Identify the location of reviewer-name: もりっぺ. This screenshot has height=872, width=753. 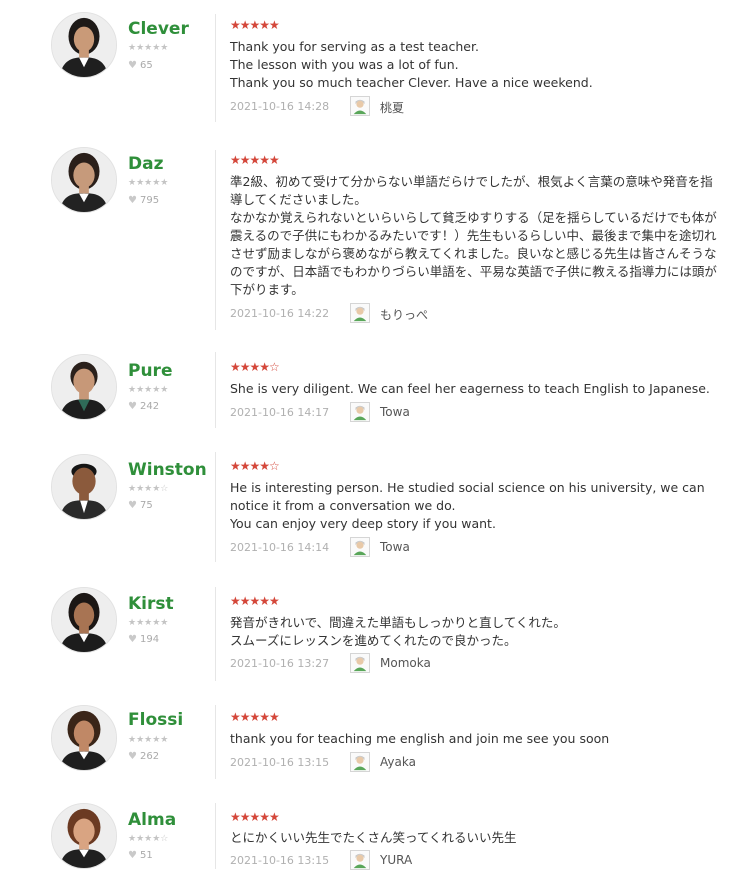
(404, 314).